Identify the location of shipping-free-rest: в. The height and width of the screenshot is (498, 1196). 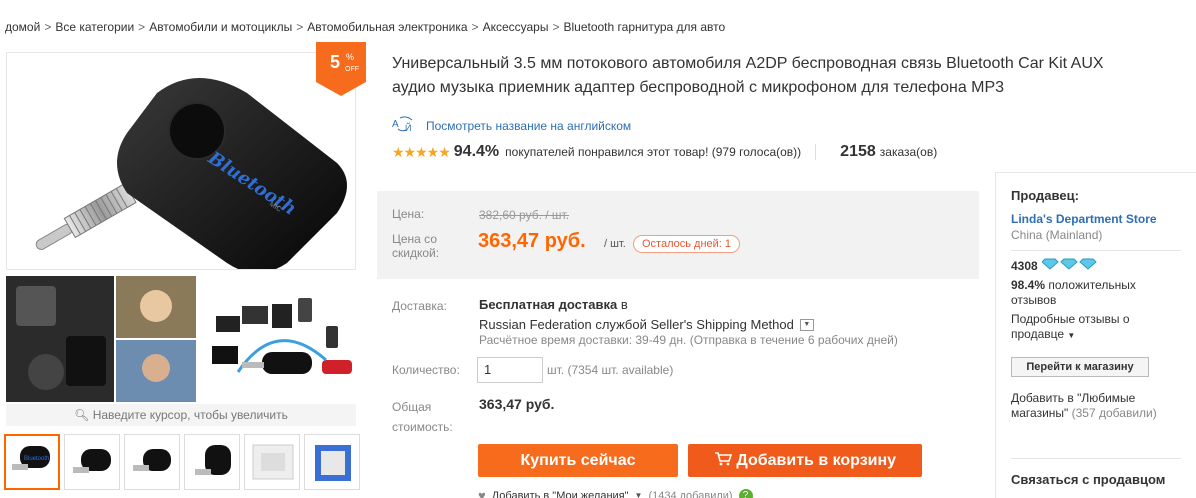
(624, 304).